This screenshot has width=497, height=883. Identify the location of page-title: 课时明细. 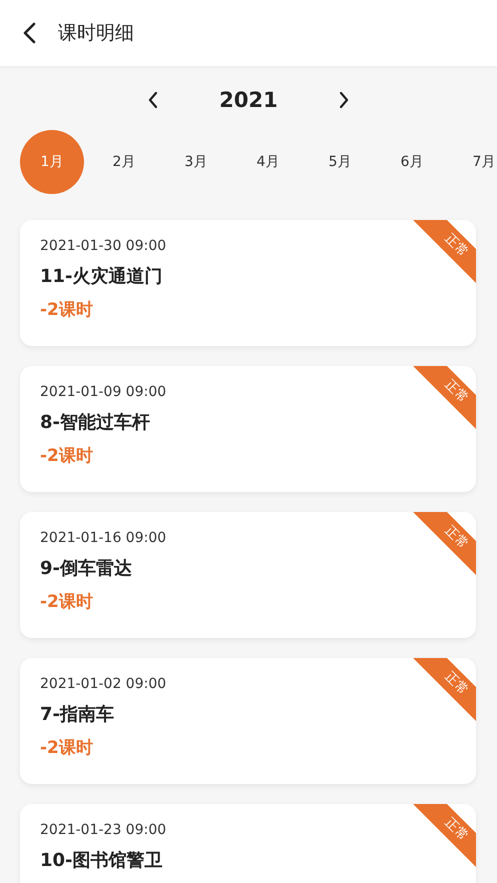
(96, 33).